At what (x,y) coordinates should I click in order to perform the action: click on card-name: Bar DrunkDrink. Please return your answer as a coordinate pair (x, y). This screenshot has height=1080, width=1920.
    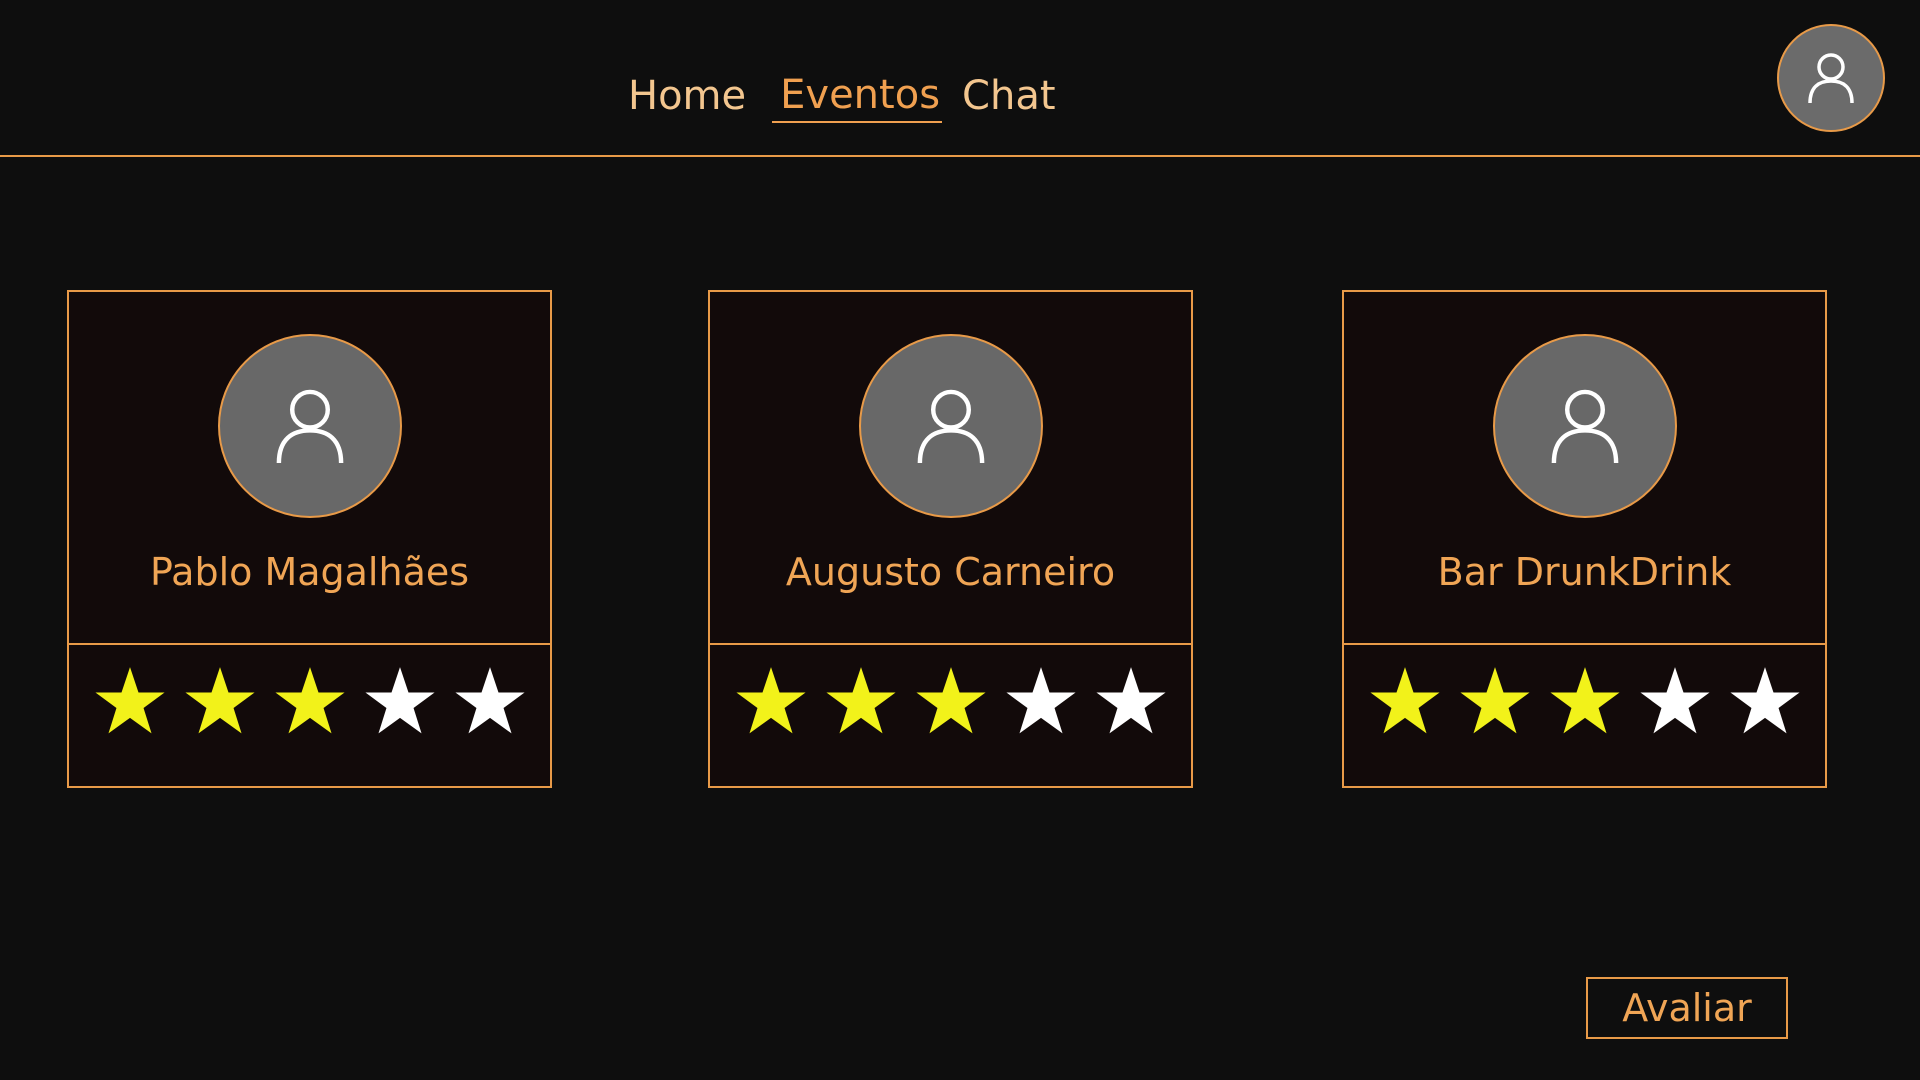
    Looking at the image, I should click on (1584, 572).